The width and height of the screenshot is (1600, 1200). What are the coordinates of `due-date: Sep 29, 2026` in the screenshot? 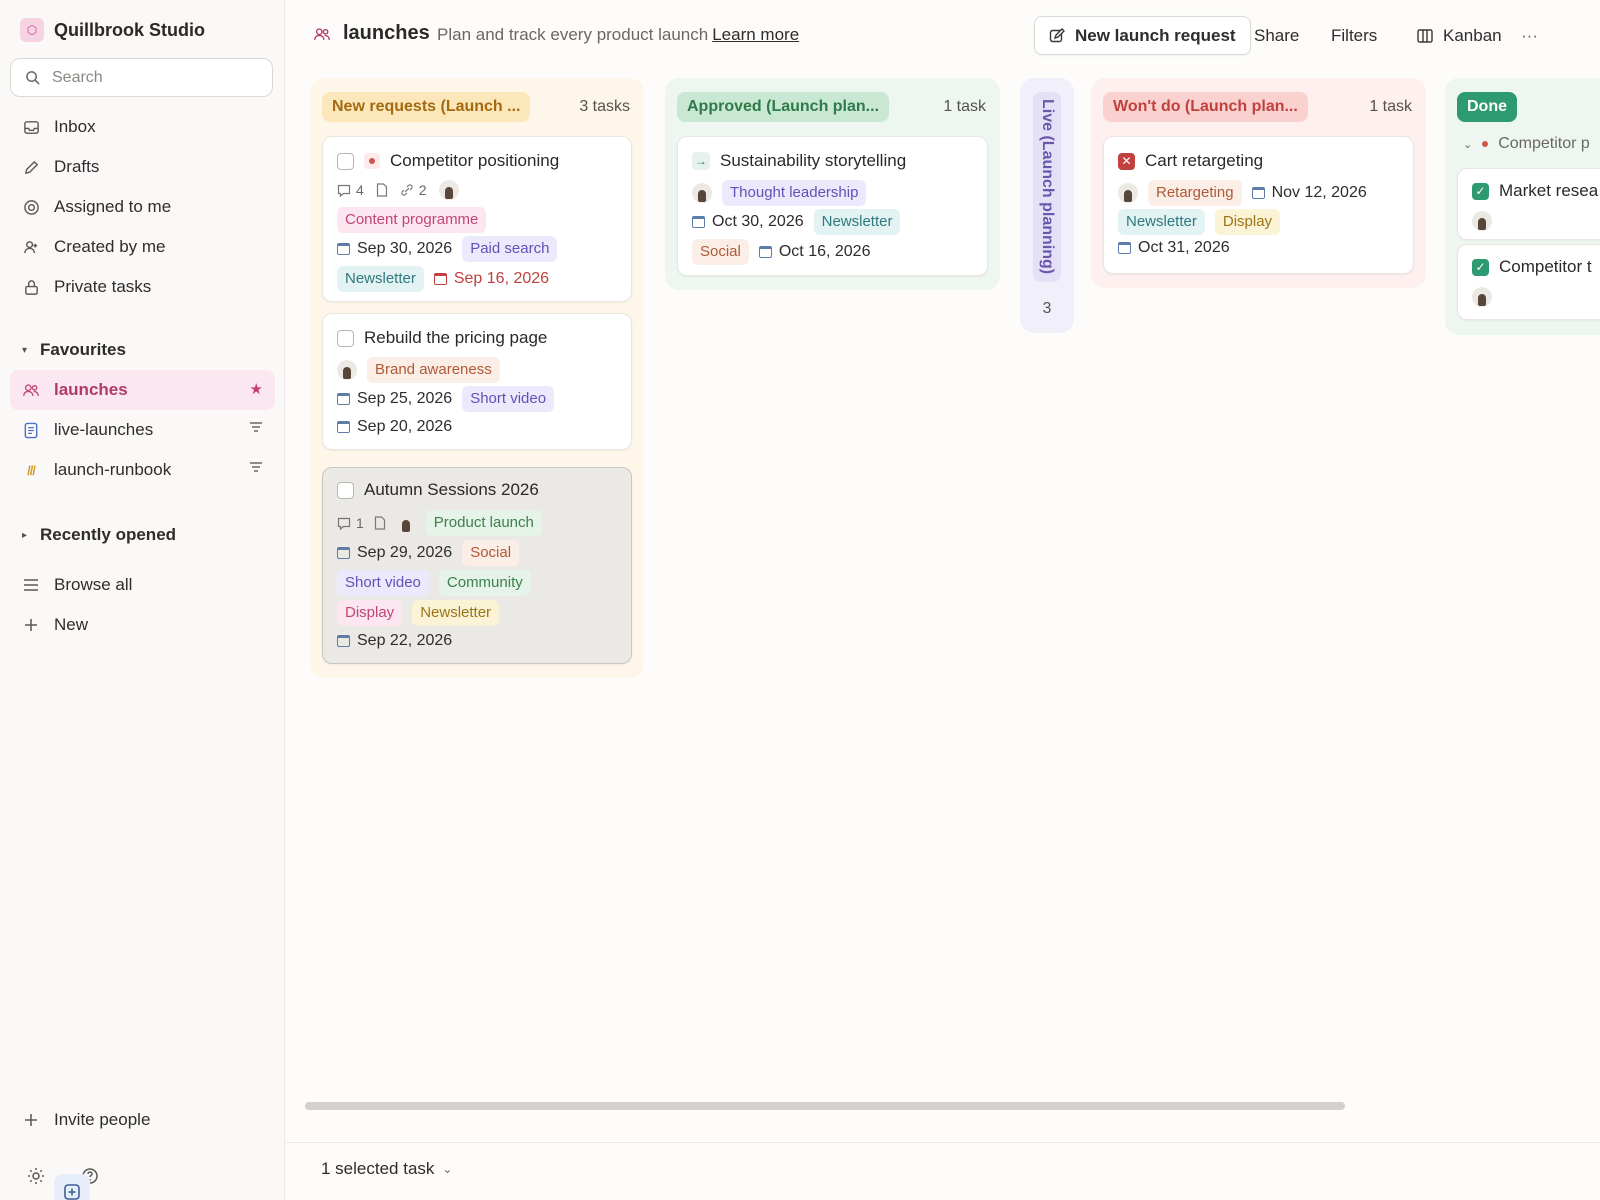 It's located at (394, 553).